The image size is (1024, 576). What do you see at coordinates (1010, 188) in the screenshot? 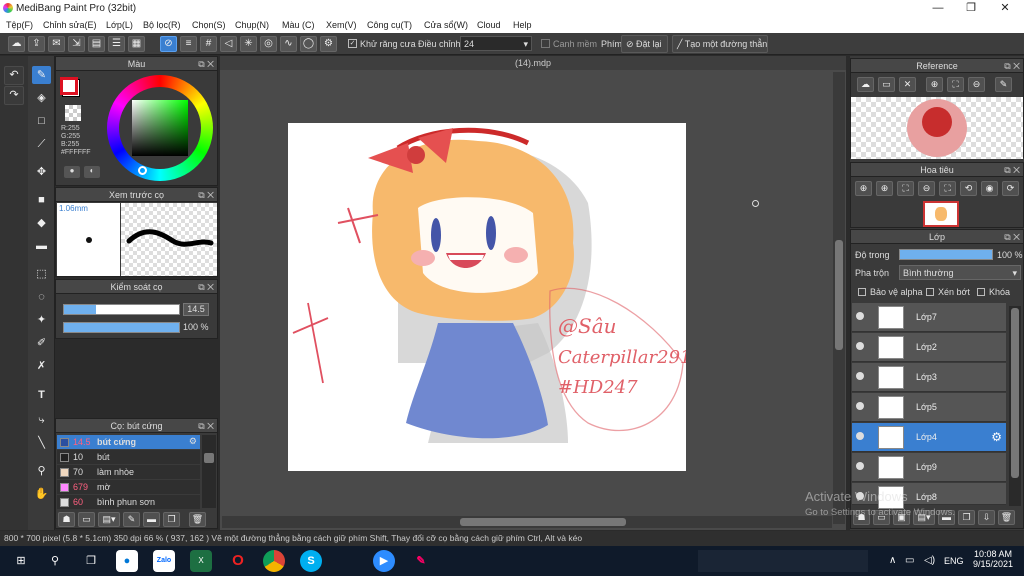
I see `rotate-right-icon: ⟳` at bounding box center [1010, 188].